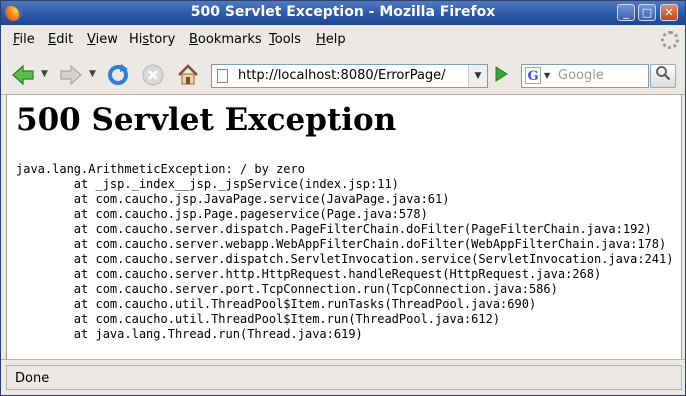 The image size is (686, 396). I want to click on status-panel: Done, so click(344, 377).